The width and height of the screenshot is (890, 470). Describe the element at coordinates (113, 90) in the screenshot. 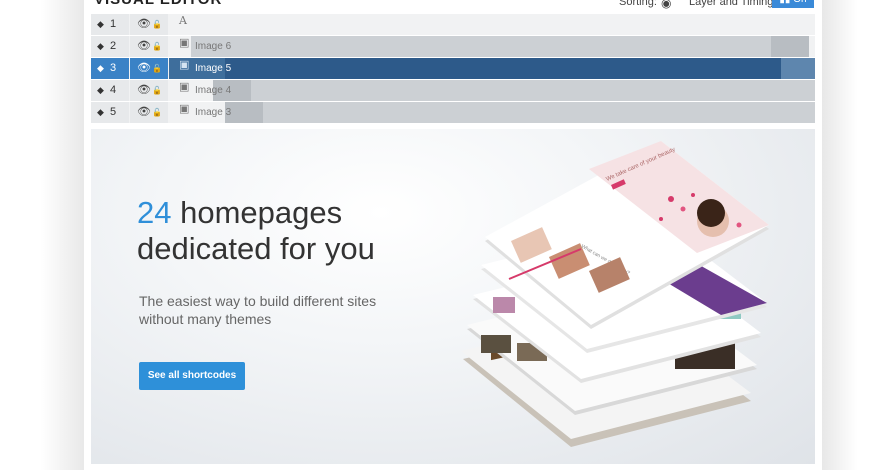

I see `layer-index: 4` at that location.